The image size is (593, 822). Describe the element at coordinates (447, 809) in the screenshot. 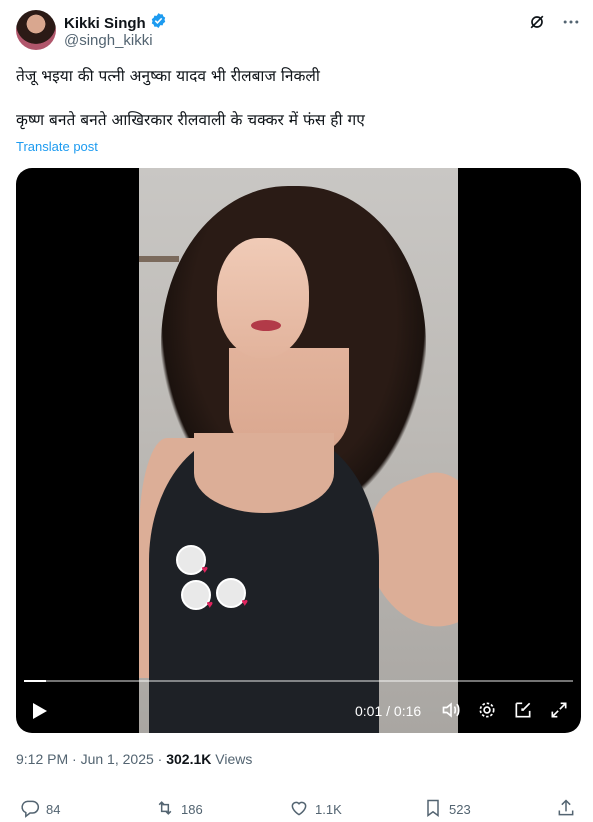

I see `bookmark-button: 523` at that location.